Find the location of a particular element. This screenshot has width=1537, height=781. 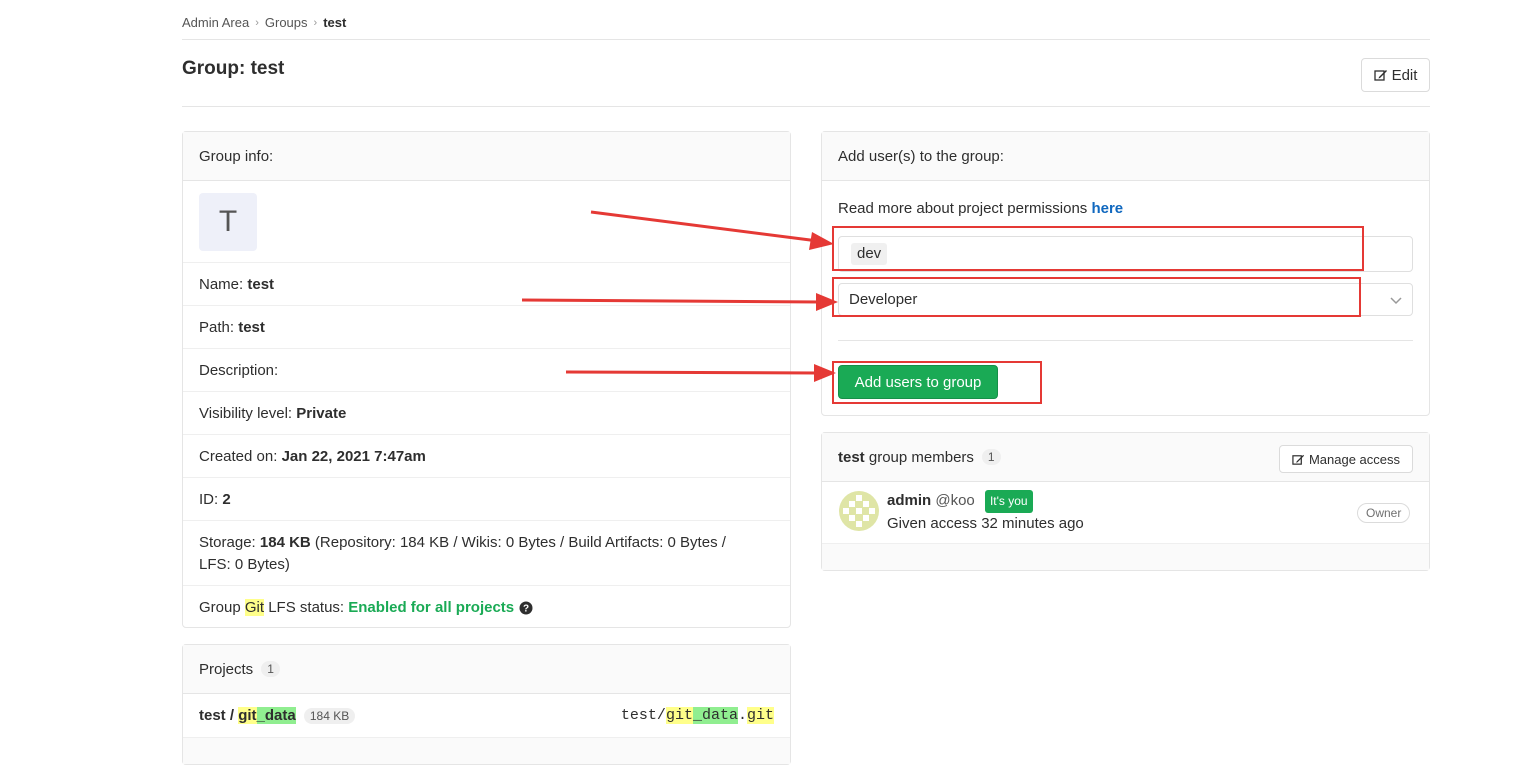

edit-button: Edit is located at coordinates (1395, 75).